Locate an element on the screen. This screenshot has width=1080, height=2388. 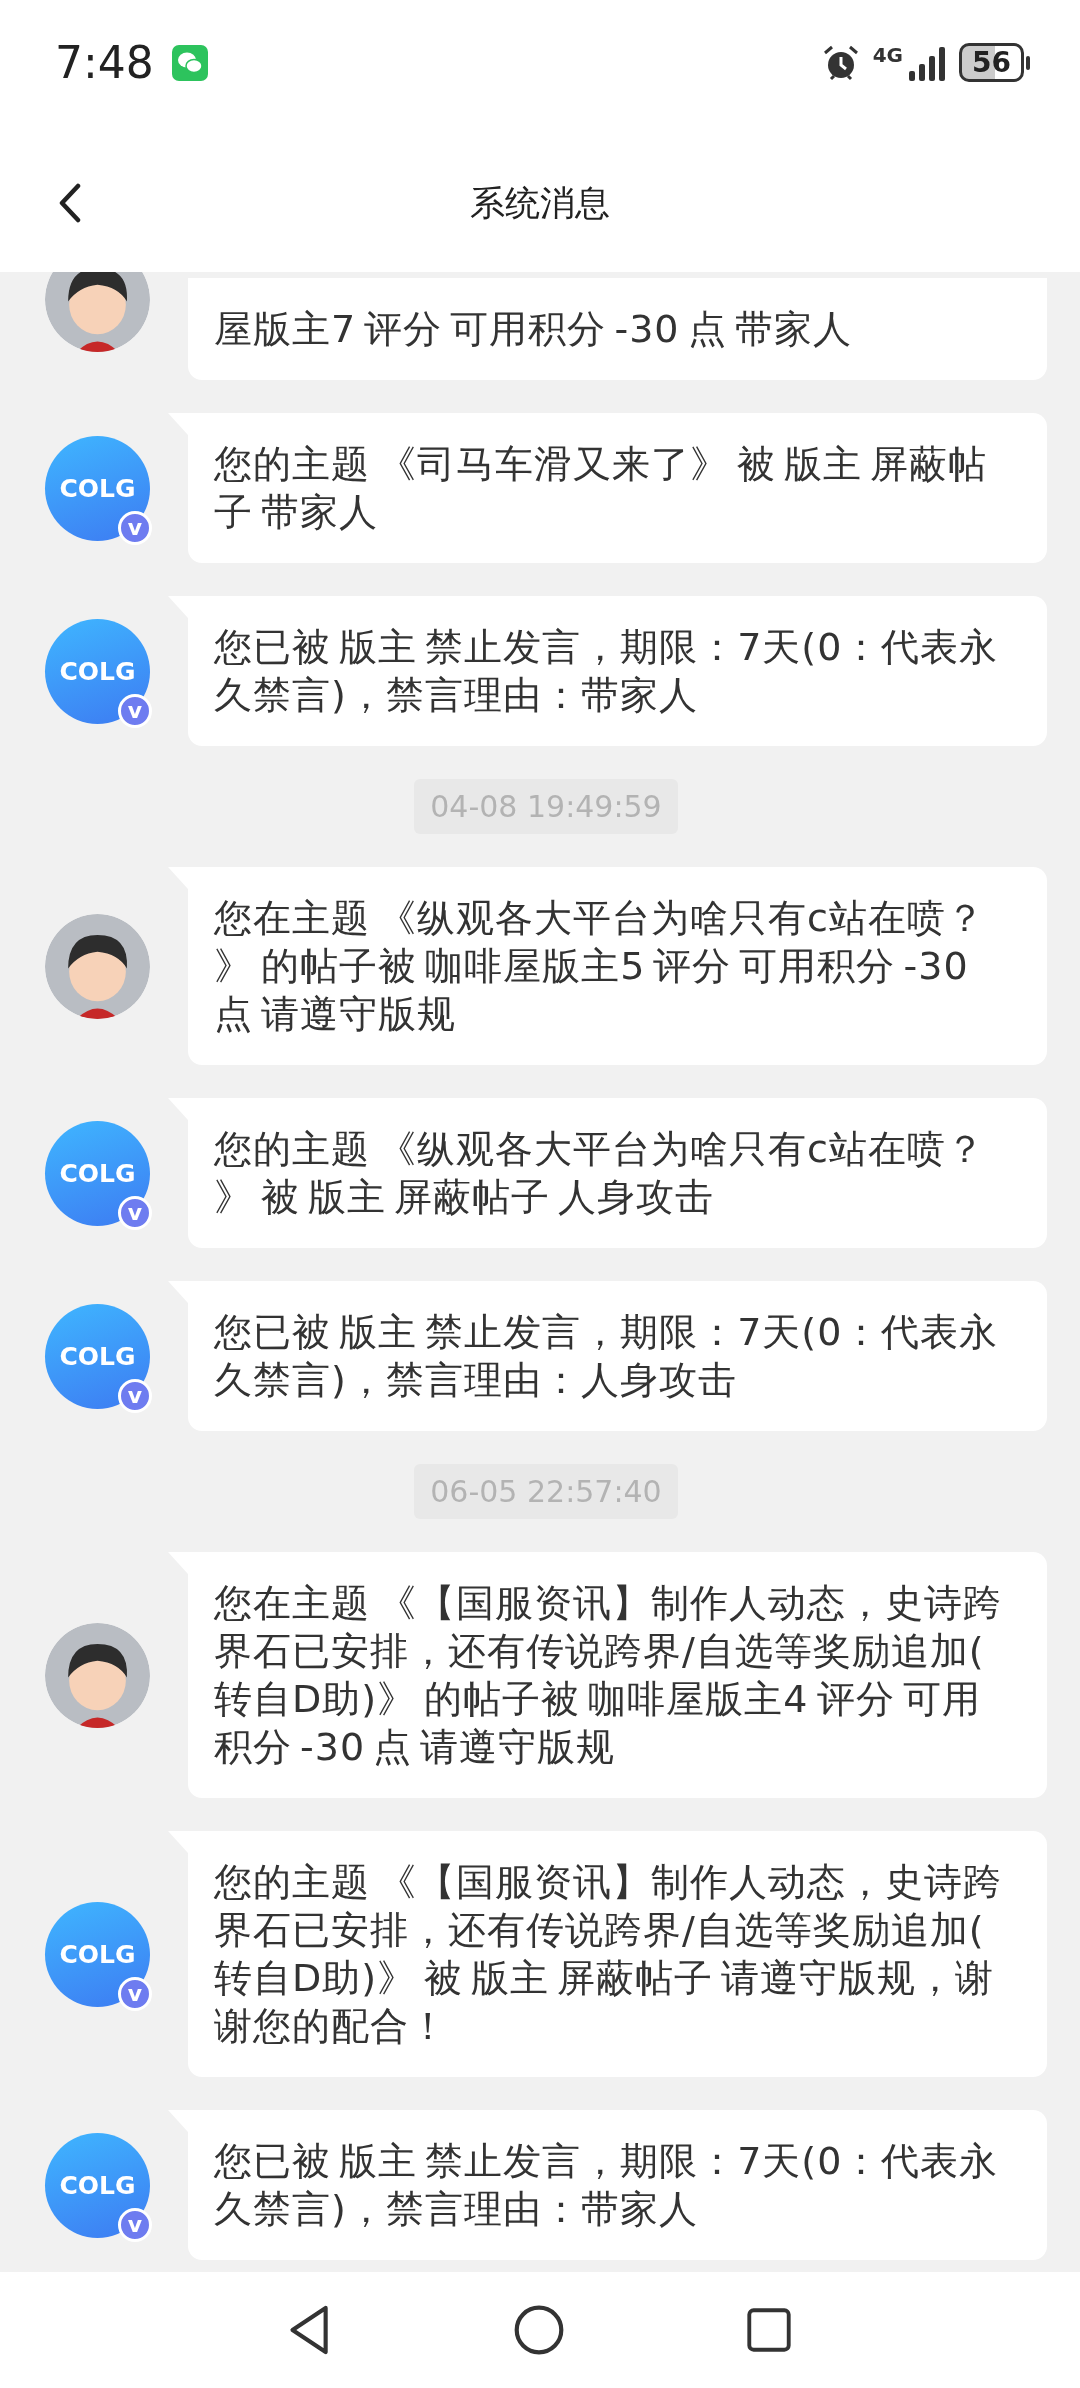
message-text: 您的主题 《司马车滑又来了》 被 版主 屏蔽帖子 带家人 is located at coordinates (601, 488).